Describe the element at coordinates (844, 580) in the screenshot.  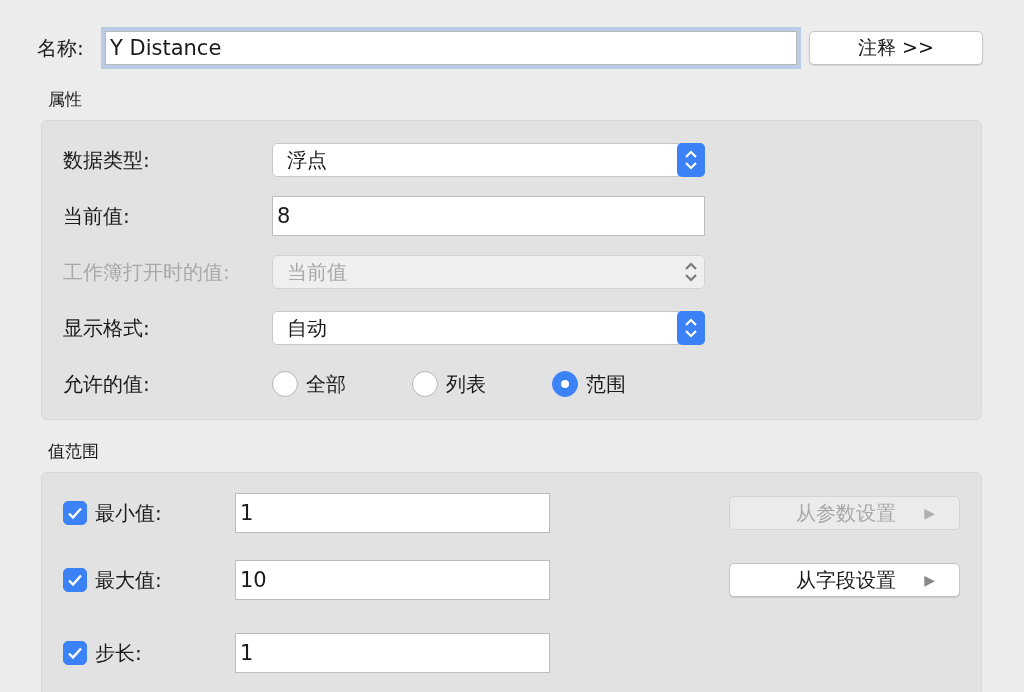
I see `set-button: 从字段设置 ▶` at that location.